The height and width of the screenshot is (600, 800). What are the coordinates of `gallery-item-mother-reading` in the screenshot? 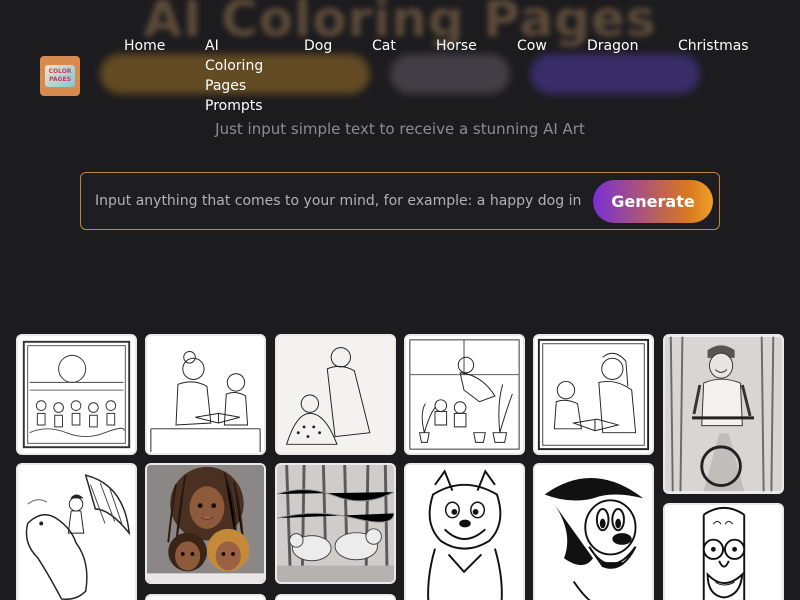 It's located at (593, 394).